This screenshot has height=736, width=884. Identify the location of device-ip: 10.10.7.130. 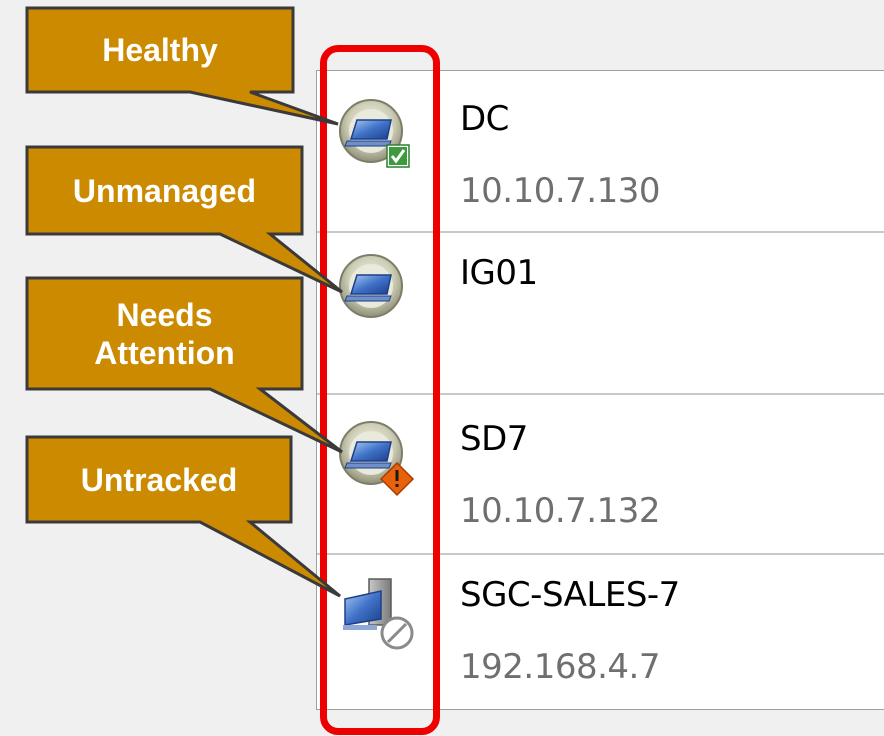
(560, 191).